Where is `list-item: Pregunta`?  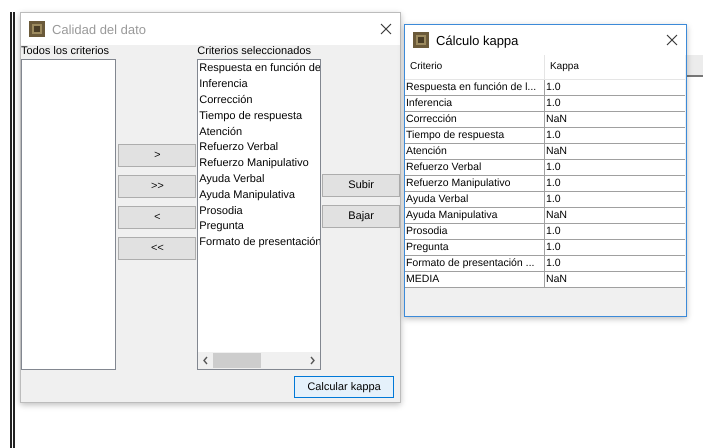
list-item: Pregunta is located at coordinates (259, 226).